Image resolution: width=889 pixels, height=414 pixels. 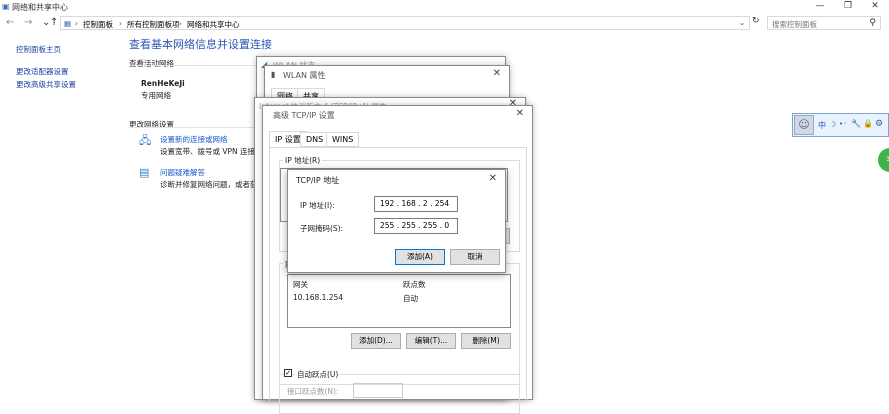 What do you see at coordinates (486, 341) in the screenshot?
I see `remove-gateway-button: 删除(M)` at bounding box center [486, 341].